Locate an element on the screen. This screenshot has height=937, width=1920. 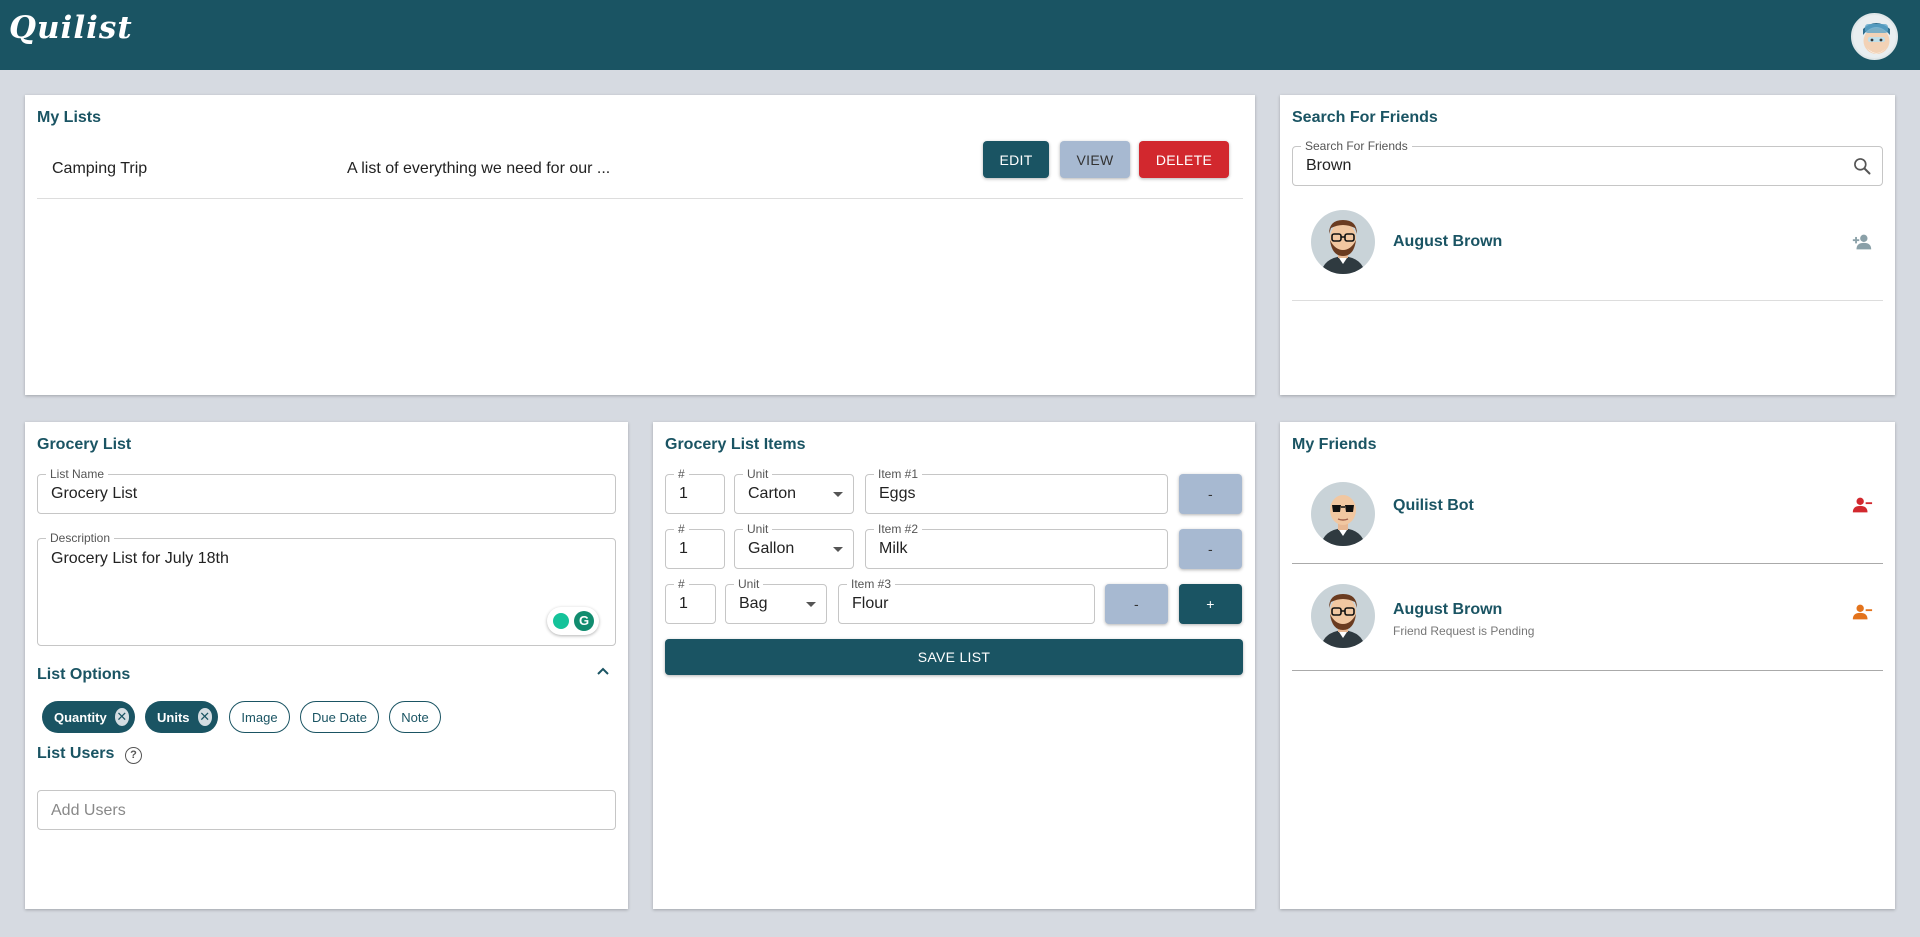
option-chip-image: Image is located at coordinates (259, 717).